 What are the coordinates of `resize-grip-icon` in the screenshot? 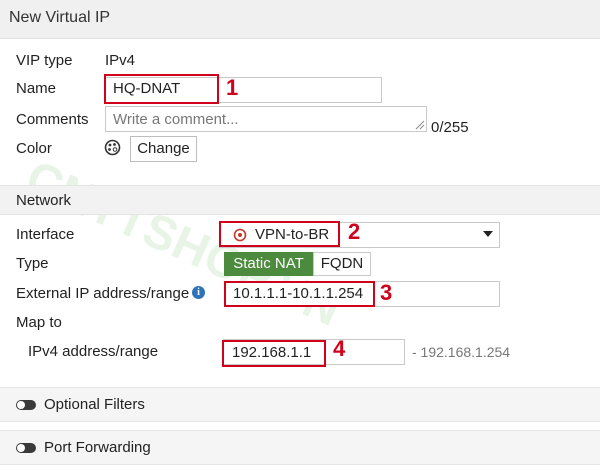 It's located at (420, 125).